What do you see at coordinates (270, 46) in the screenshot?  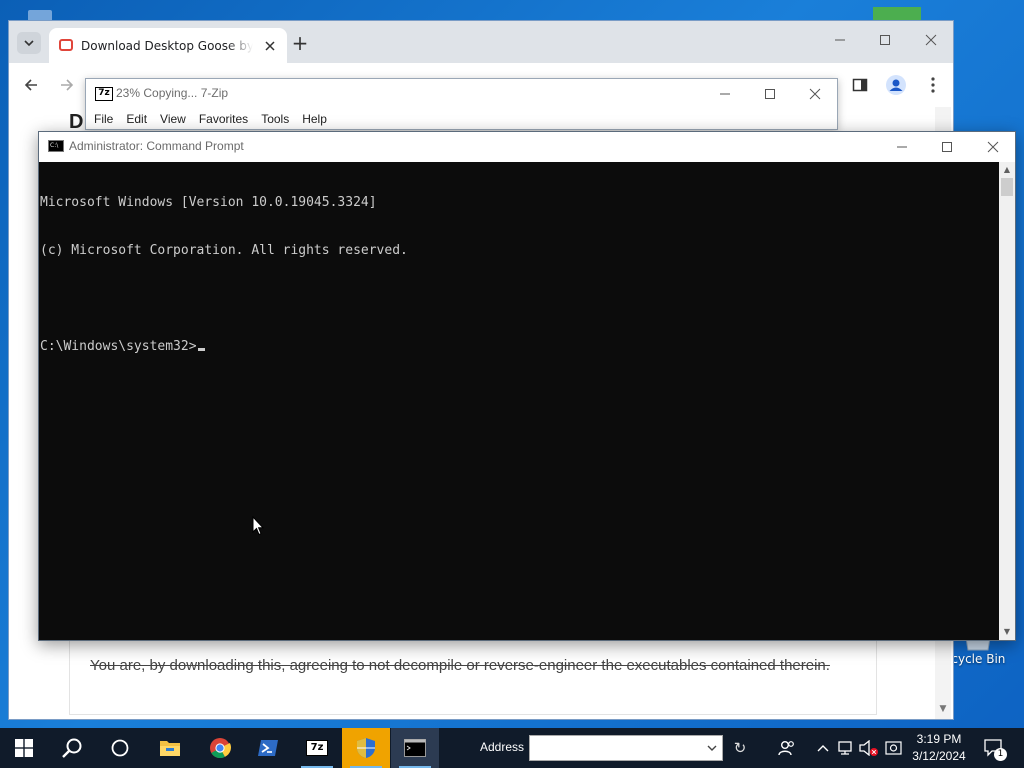 I see `close-tab-icon` at bounding box center [270, 46].